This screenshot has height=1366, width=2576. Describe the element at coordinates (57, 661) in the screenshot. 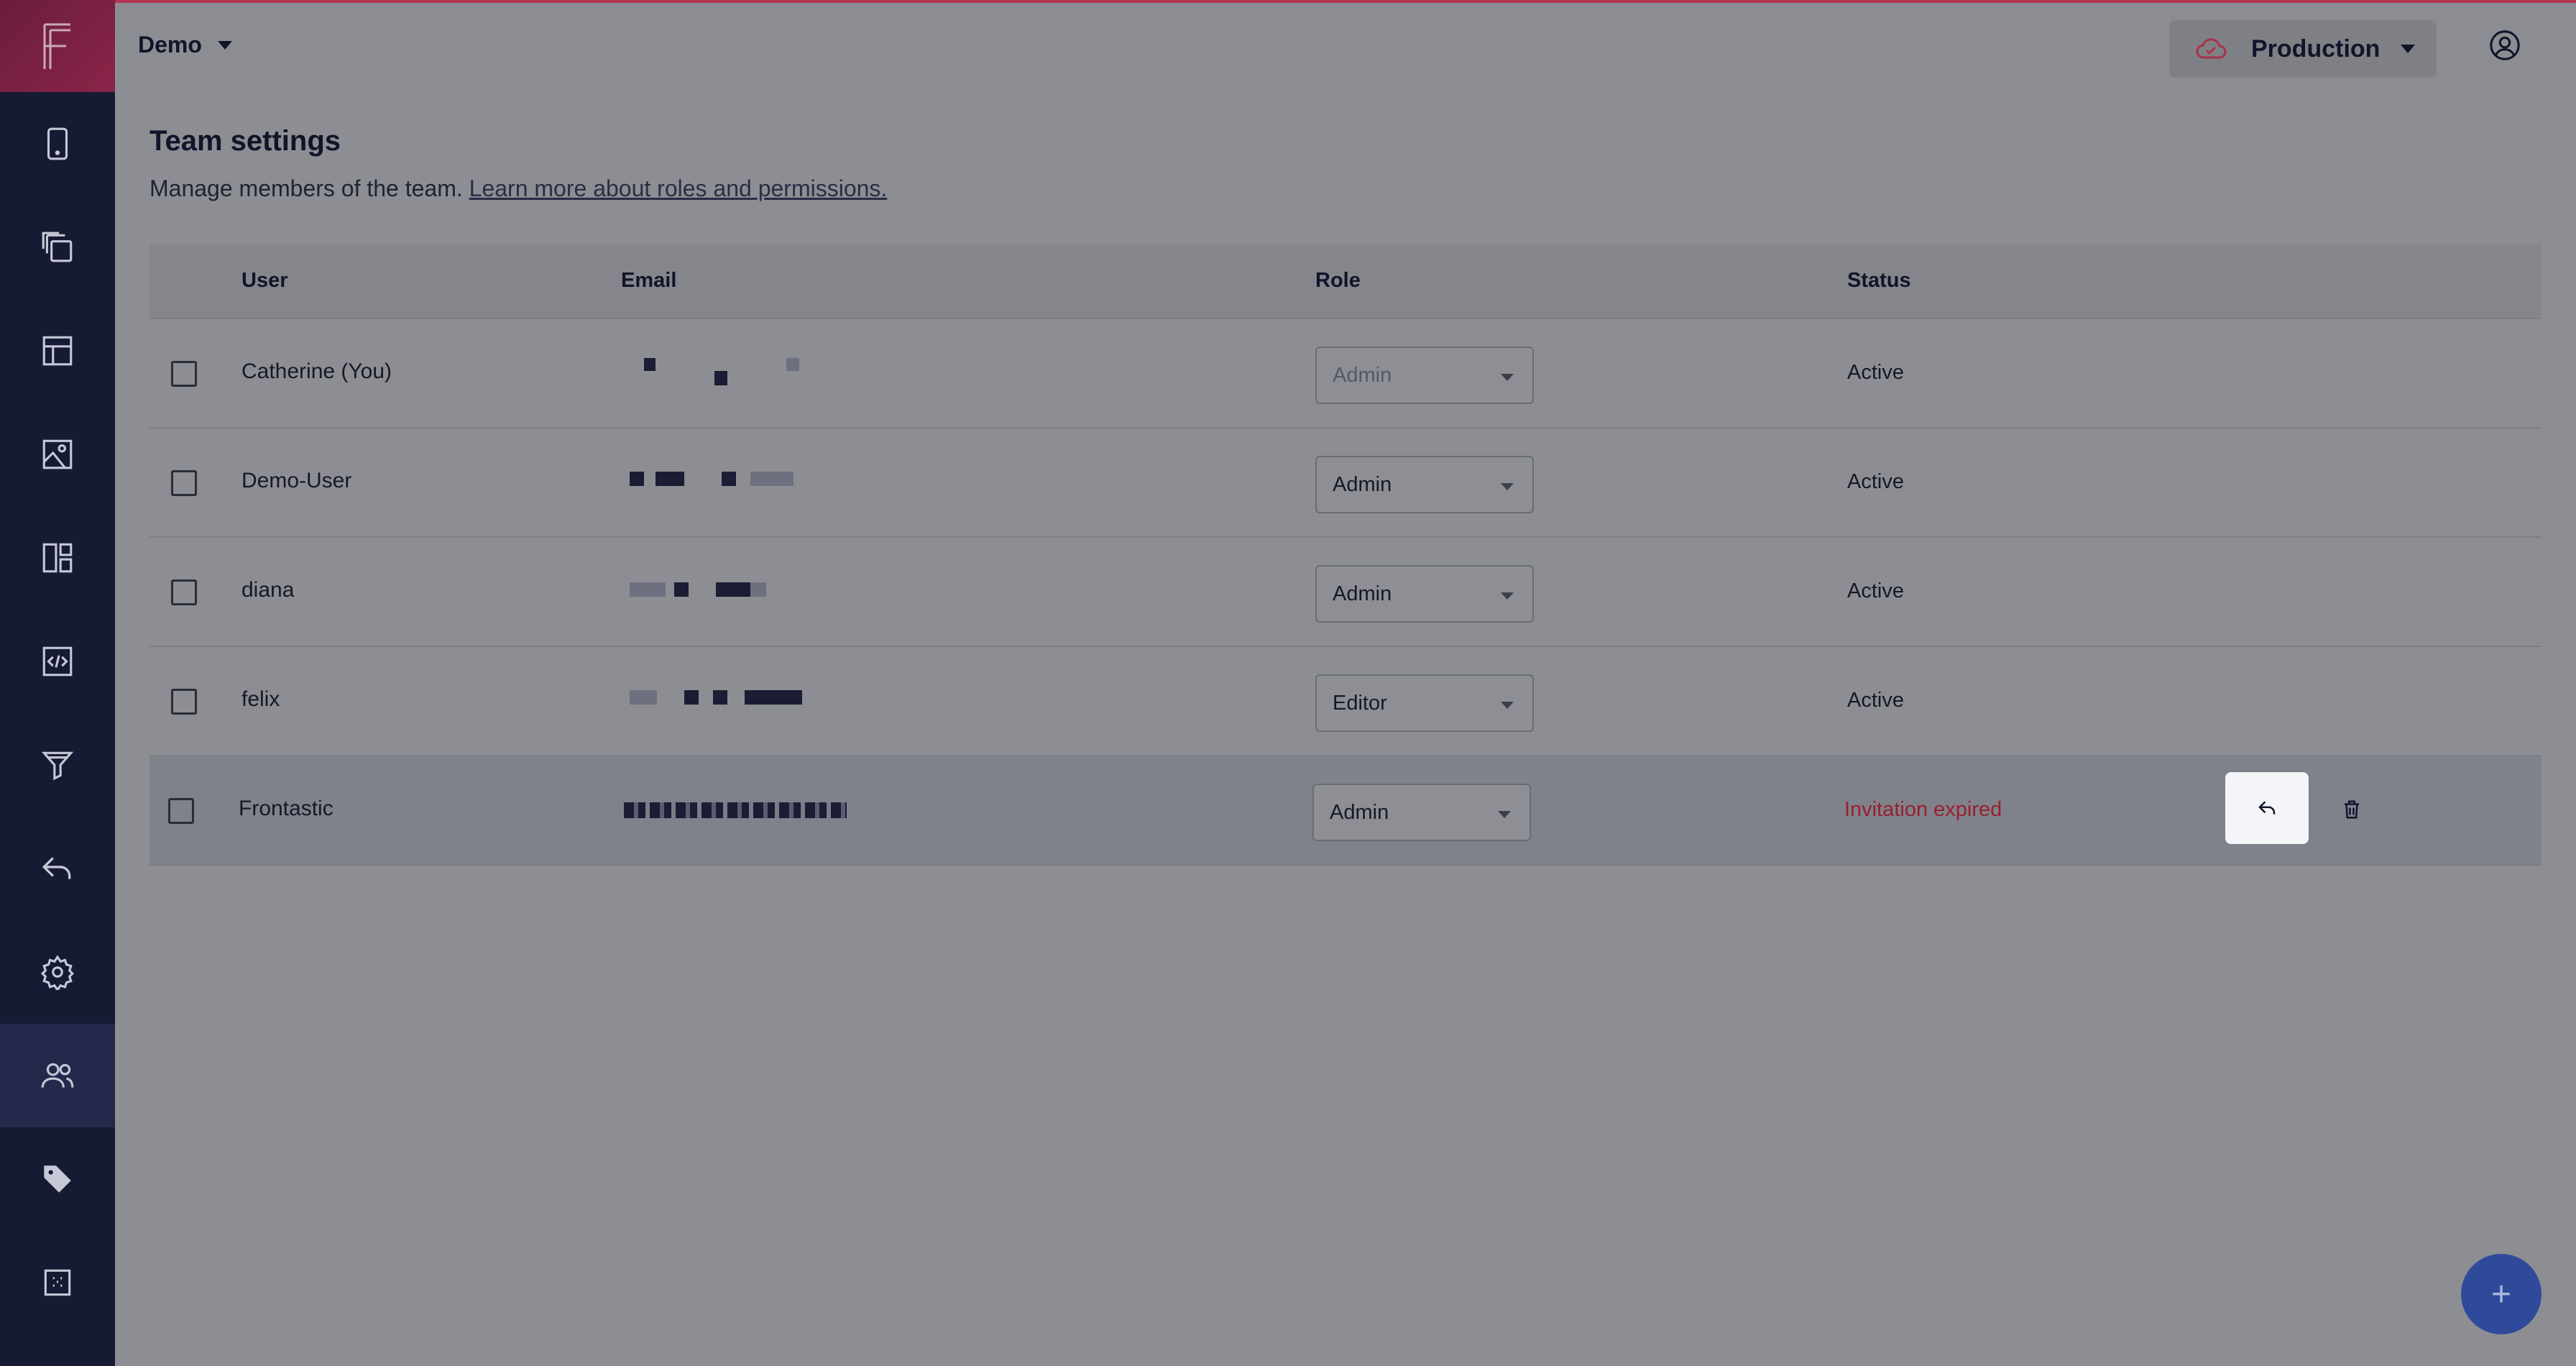

I see `code-icon` at that location.